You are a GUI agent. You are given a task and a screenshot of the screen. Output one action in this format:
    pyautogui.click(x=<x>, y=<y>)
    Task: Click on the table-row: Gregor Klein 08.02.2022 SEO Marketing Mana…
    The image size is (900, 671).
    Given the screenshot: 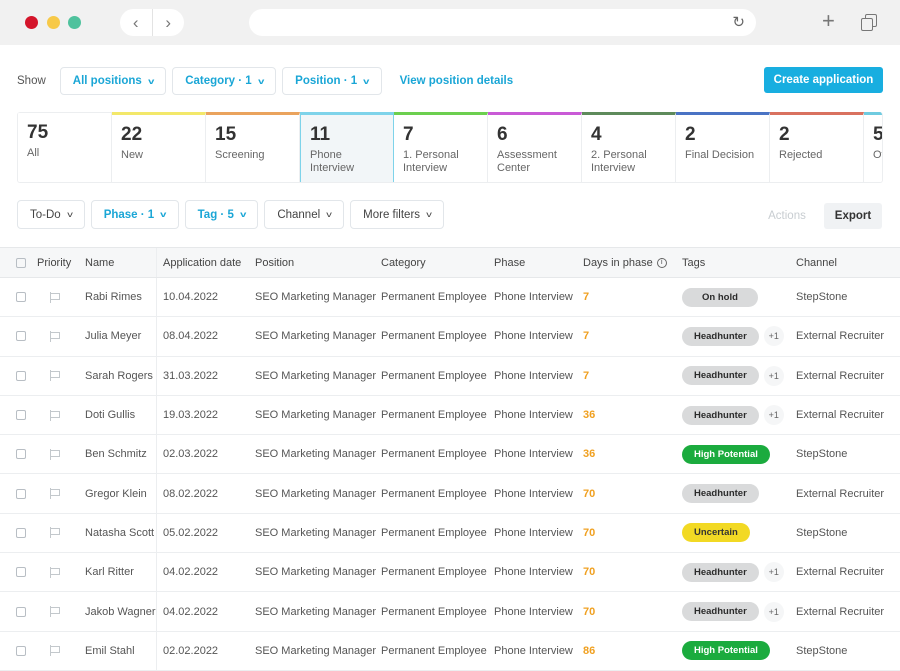 What is the action you would take?
    pyautogui.click(x=450, y=494)
    